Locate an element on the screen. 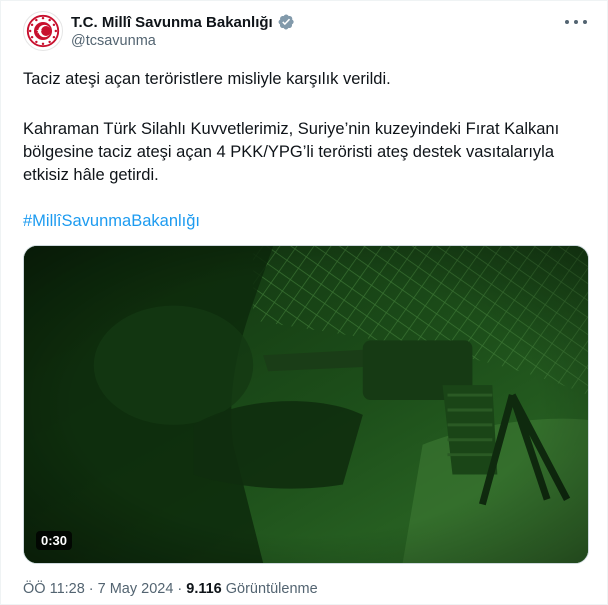 The height and width of the screenshot is (605, 608). ministry-emblem-icon is located at coordinates (43, 31).